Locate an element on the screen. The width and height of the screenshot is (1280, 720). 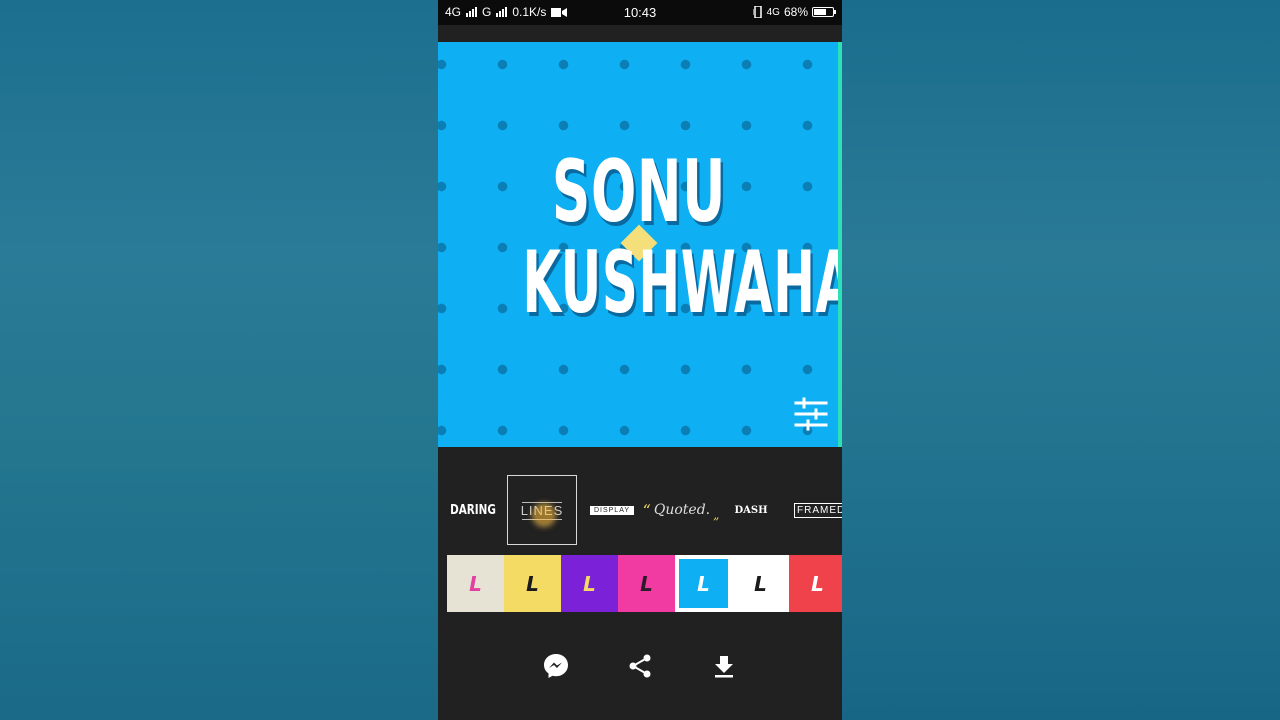
style-display: DISPLAY is located at coordinates (612, 510).